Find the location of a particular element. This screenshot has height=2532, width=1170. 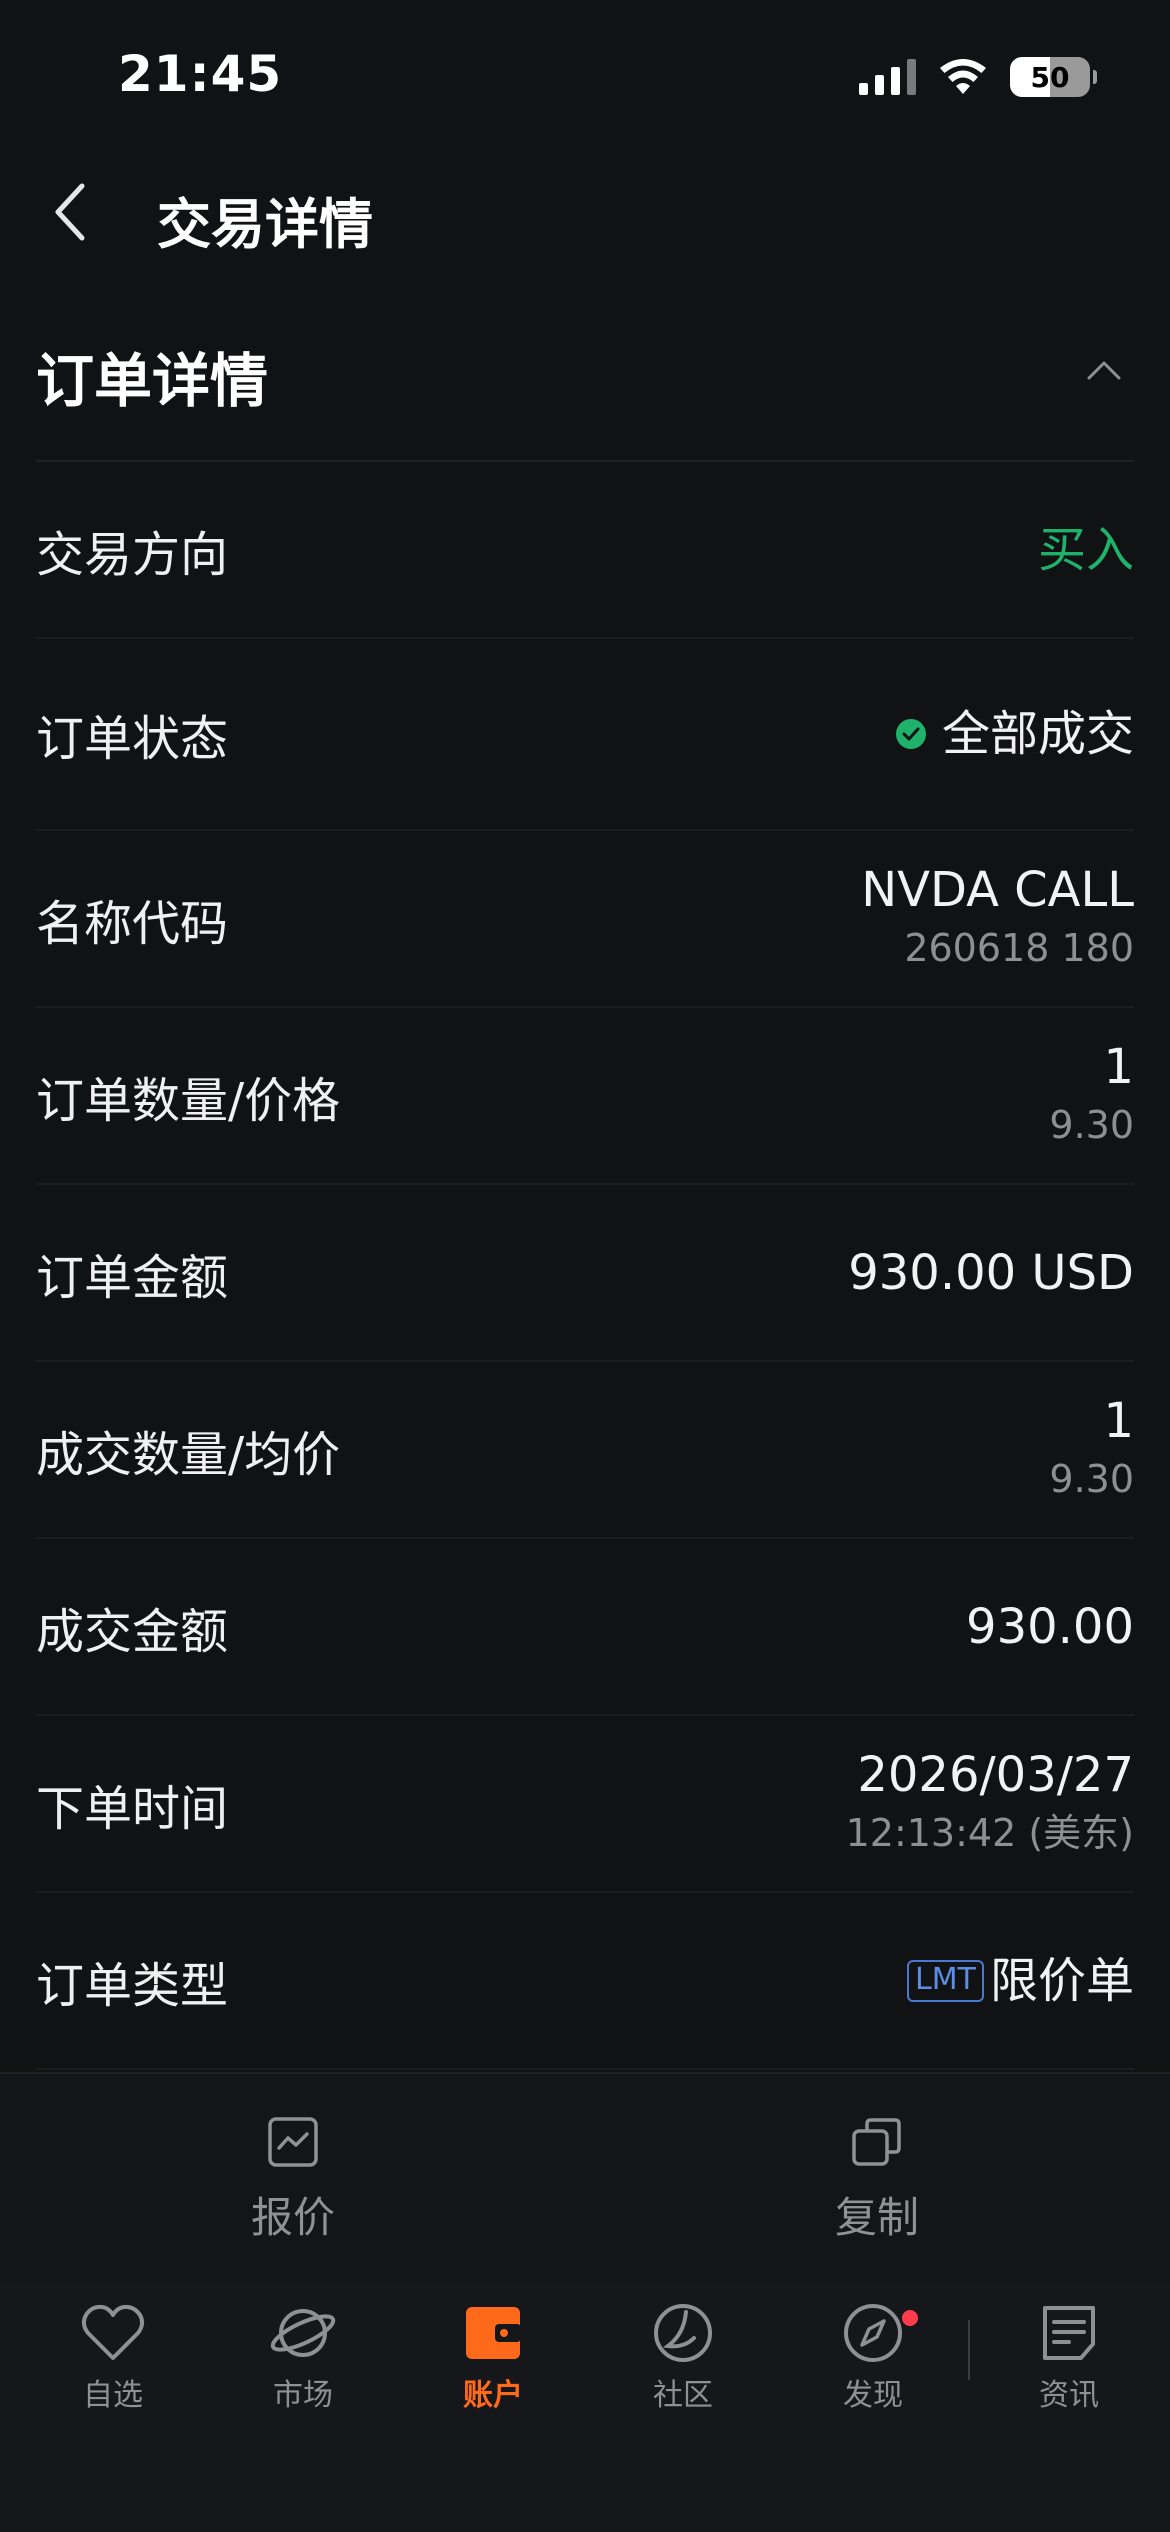

row-order-status: 订单状态 全部成交 is located at coordinates (585, 735).